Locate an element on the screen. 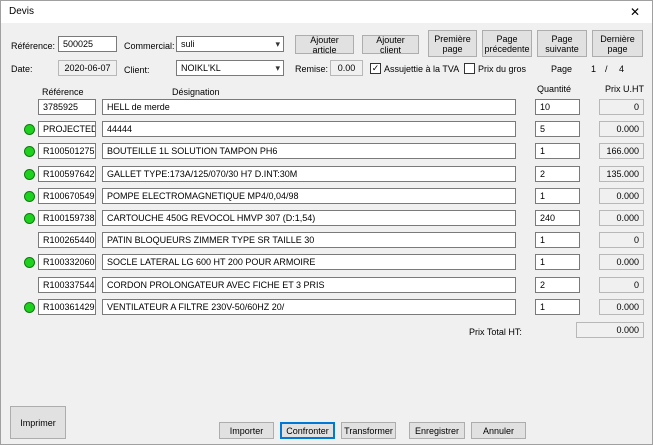  title-bar: Devis ✕ is located at coordinates (326, 12).